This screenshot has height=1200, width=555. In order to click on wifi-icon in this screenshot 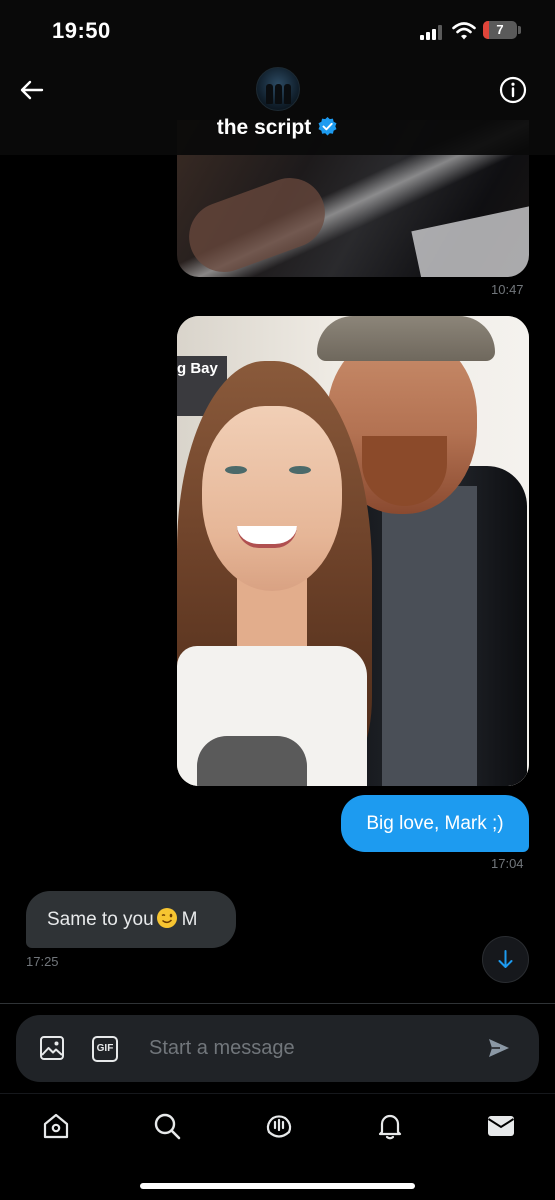, I will do `click(464, 31)`.